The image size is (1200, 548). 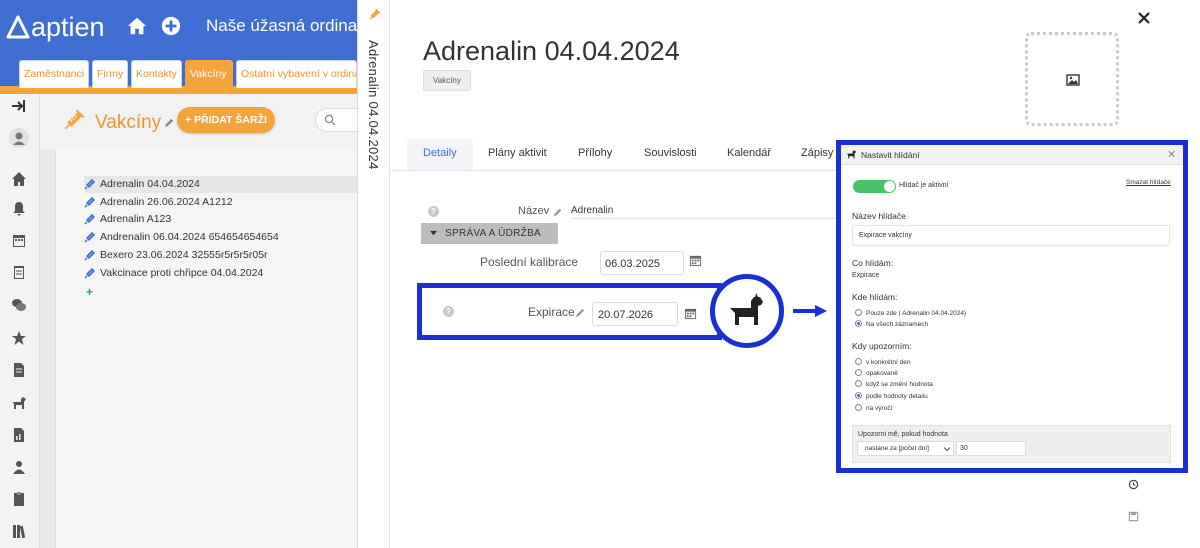 What do you see at coordinates (858, 323) in the screenshot?
I see `radio-where-all` at bounding box center [858, 323].